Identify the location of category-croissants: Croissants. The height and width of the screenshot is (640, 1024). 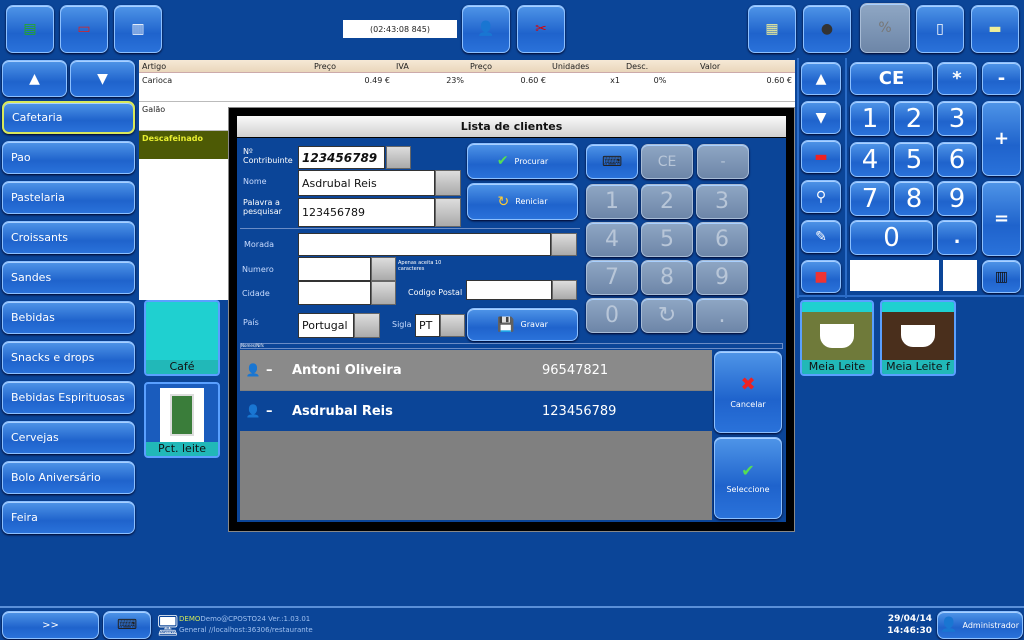
(68, 237).